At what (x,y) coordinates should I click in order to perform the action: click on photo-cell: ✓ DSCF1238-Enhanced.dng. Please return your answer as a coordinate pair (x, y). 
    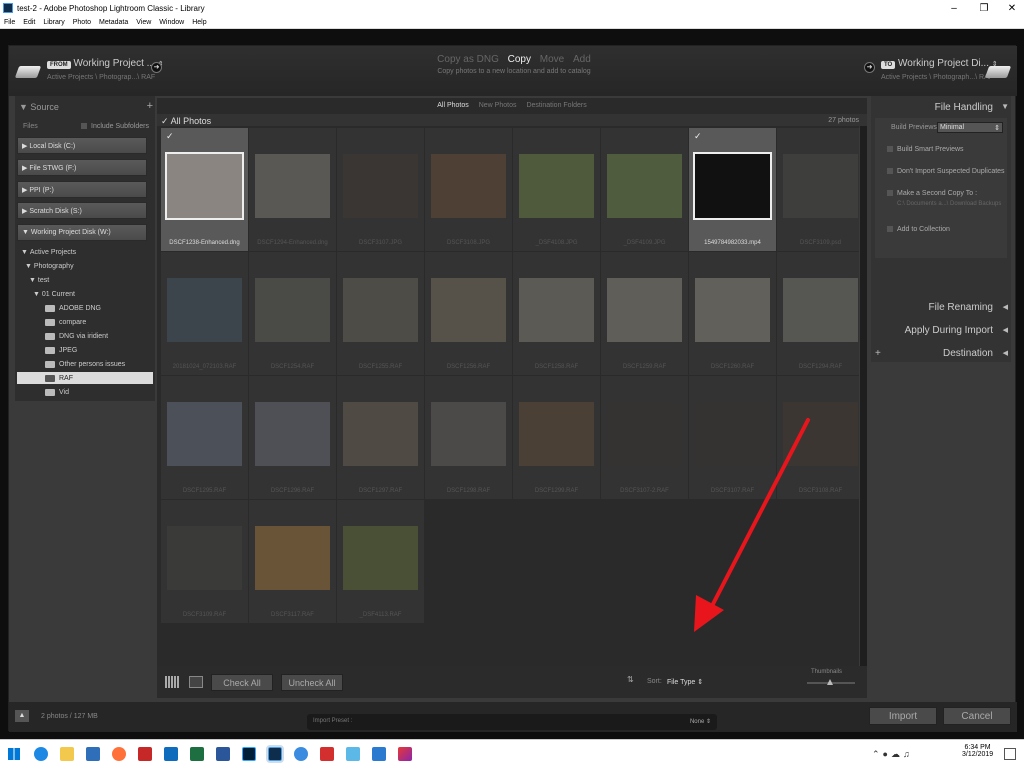
    Looking at the image, I should click on (204, 189).